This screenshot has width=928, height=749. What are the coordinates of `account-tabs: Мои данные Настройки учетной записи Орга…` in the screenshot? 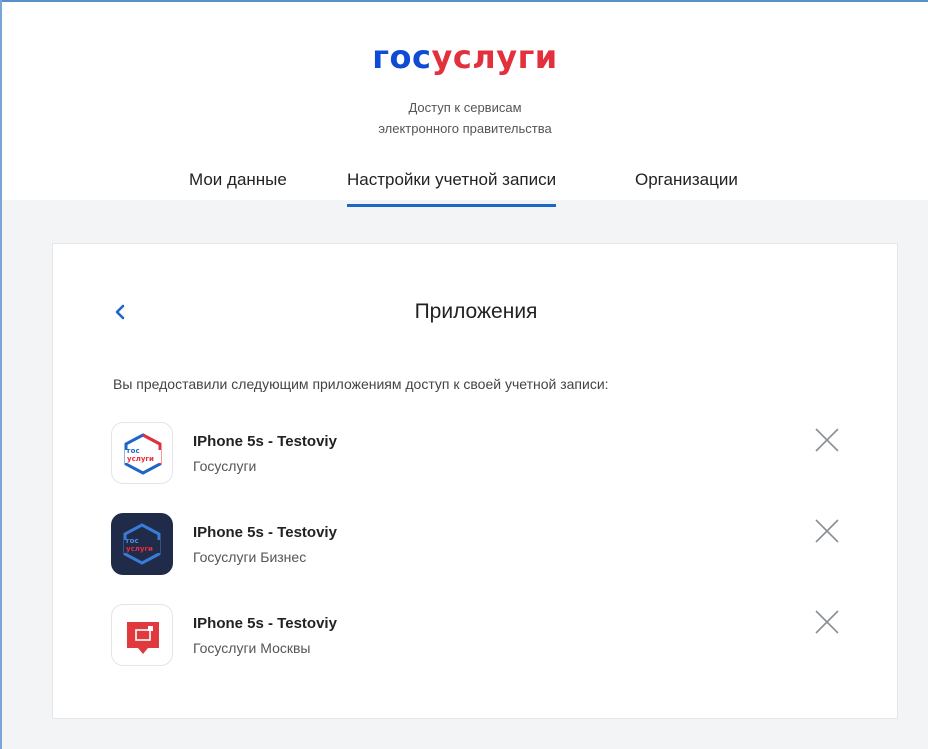 It's located at (465, 188).